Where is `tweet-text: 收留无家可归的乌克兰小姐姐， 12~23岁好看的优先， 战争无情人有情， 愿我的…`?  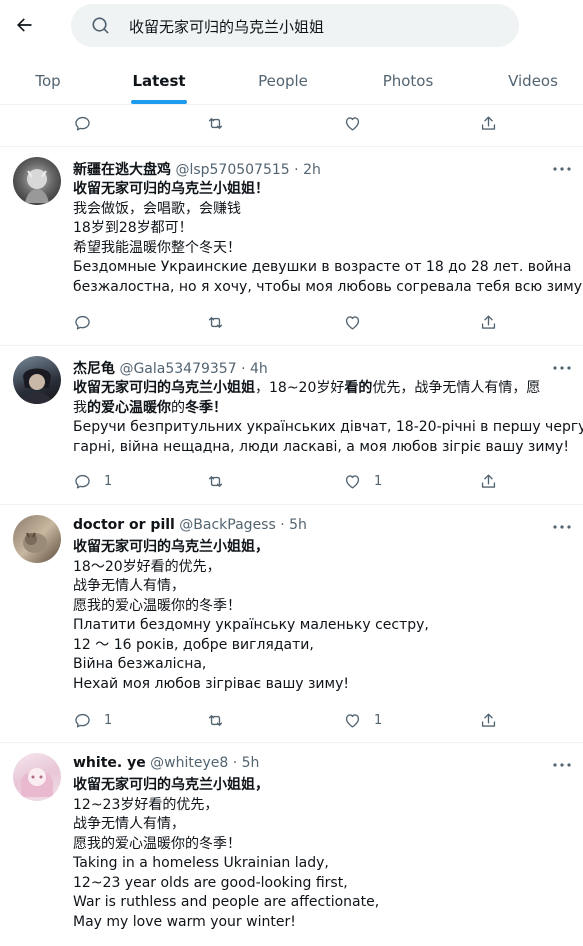
tweet-text: 收留无家可归的乌克兰小姐姐， 12~23岁好看的优先， 战争无情人有情， 愿我的… is located at coordinates (323, 854).